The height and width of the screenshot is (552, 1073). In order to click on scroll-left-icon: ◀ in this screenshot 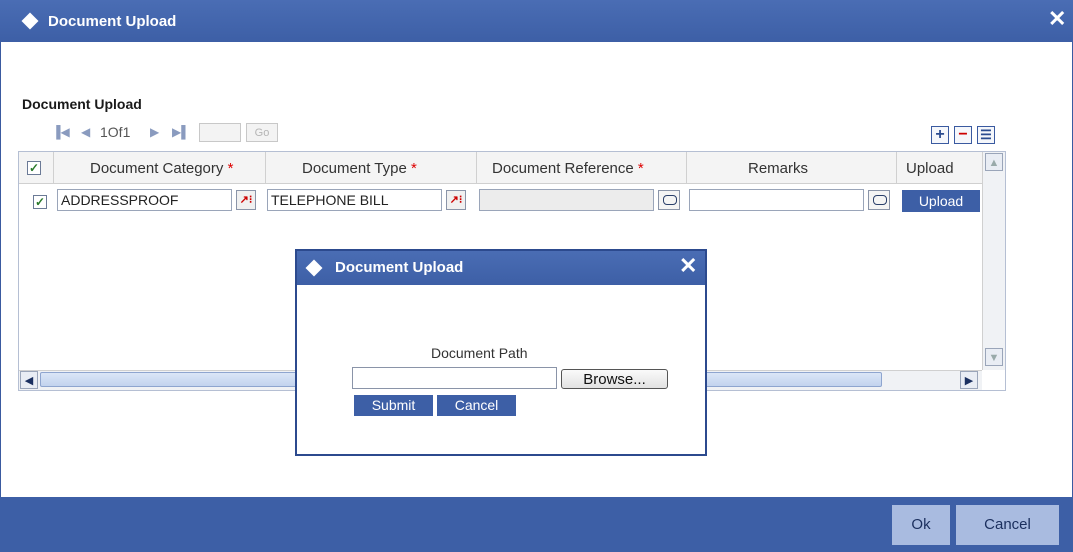, I will do `click(29, 380)`.